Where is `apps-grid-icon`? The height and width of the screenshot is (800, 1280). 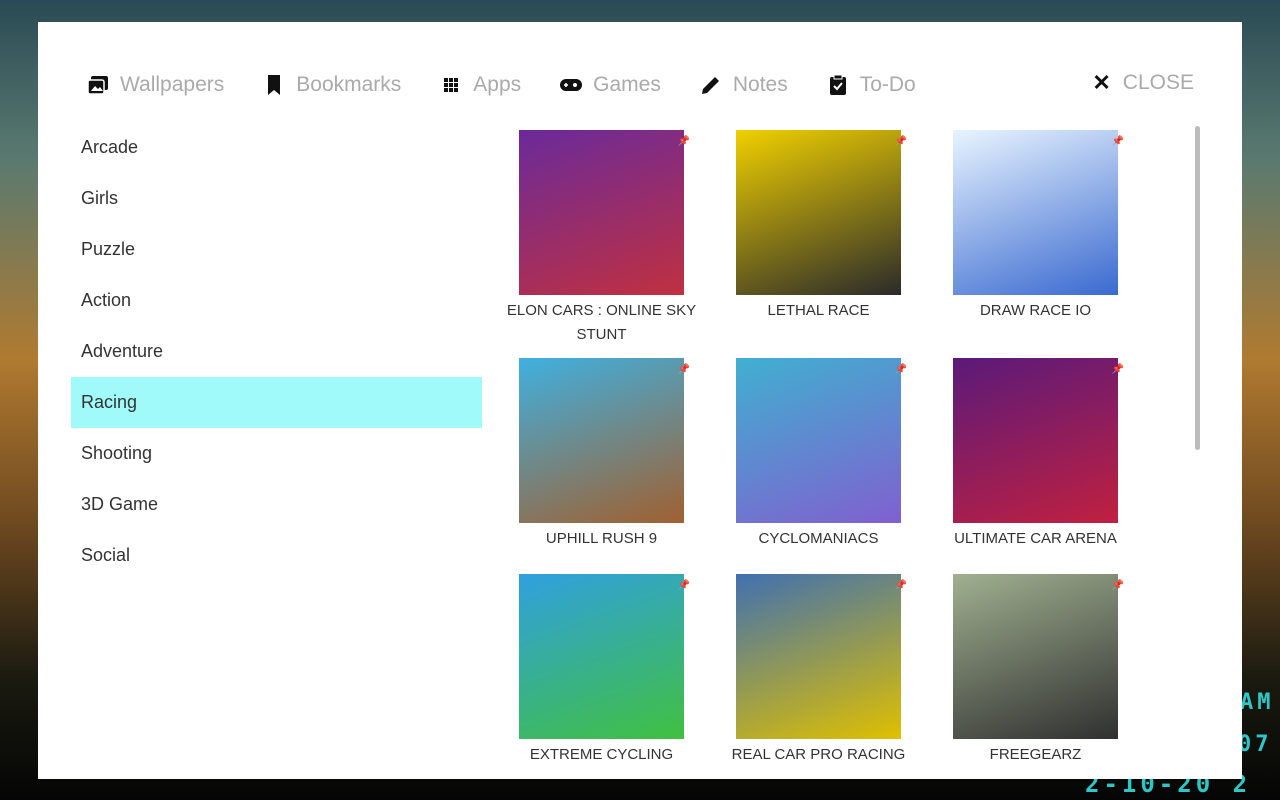 apps-grid-icon is located at coordinates (451, 85).